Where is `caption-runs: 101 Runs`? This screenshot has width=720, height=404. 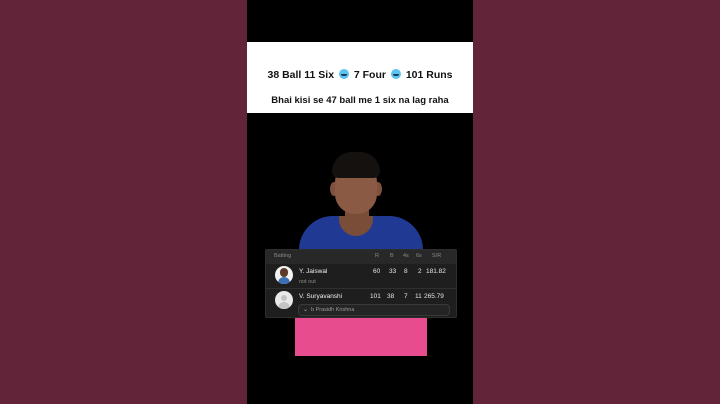 caption-runs: 101 Runs is located at coordinates (429, 75).